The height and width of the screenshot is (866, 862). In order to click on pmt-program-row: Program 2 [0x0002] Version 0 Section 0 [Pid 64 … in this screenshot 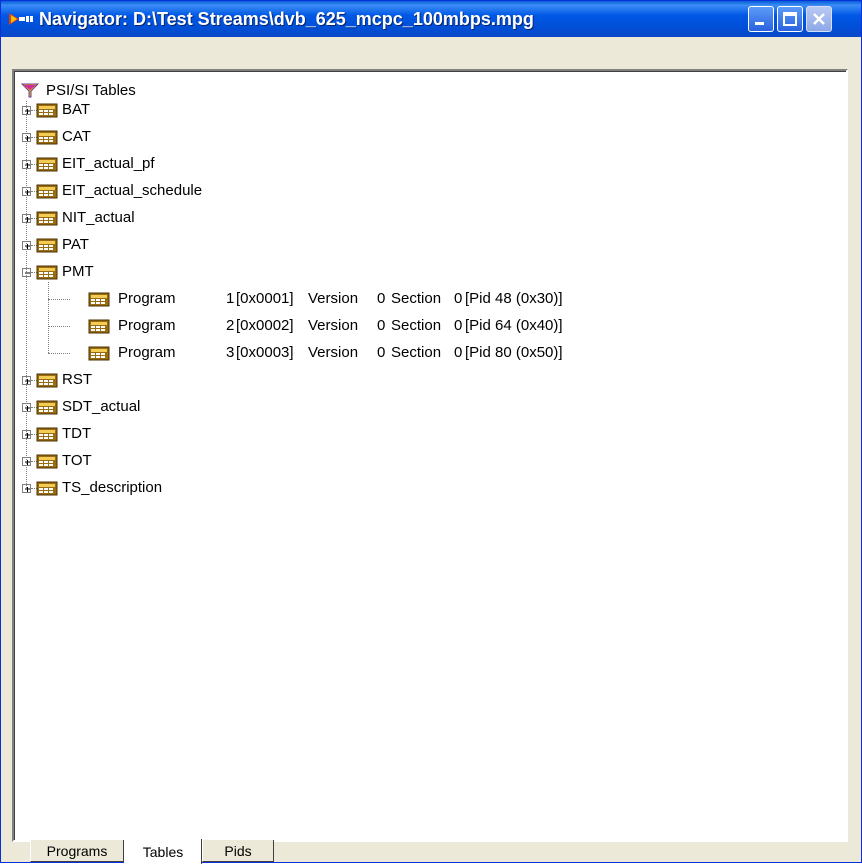, I will do `click(424, 326)`.